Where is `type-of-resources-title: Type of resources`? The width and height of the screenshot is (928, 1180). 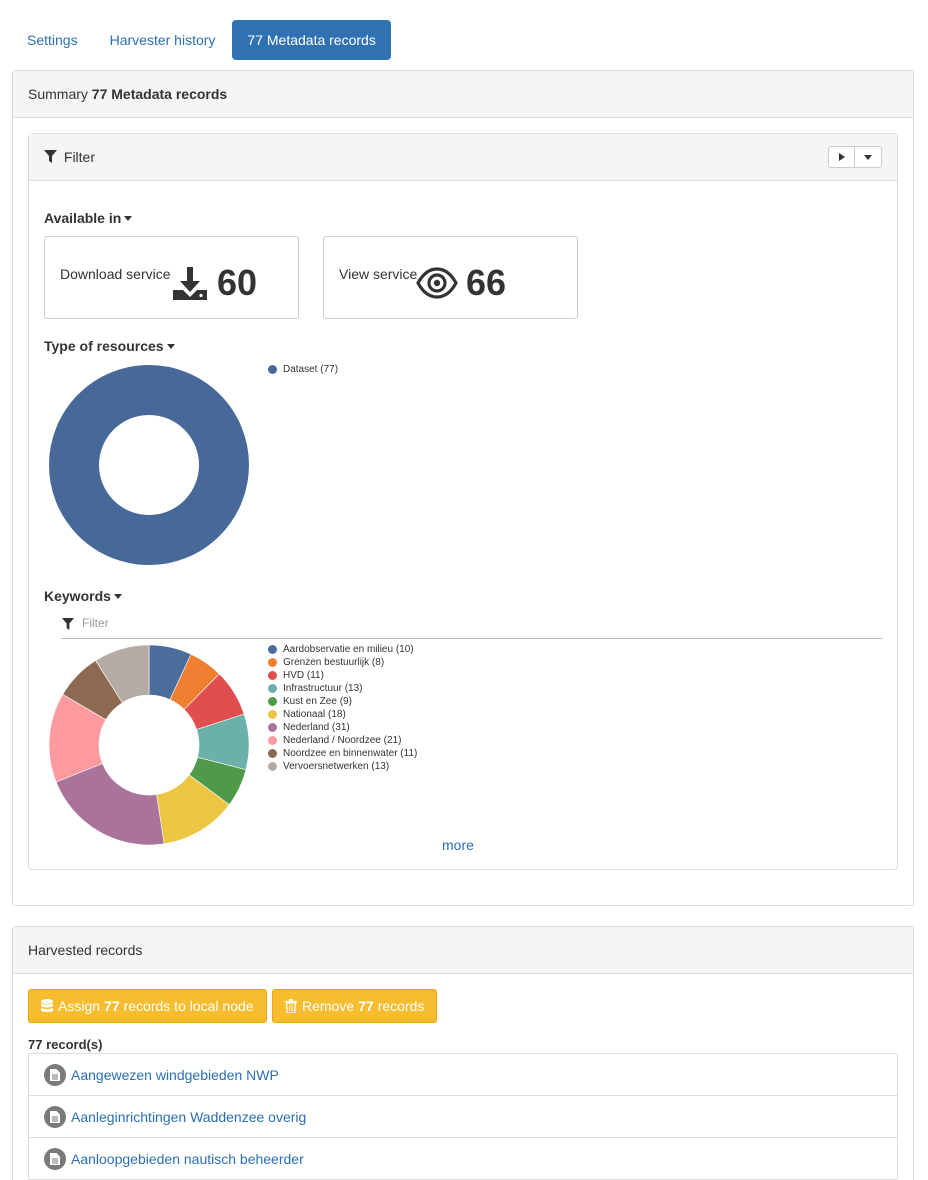 type-of-resources-title: Type of resources is located at coordinates (109, 346).